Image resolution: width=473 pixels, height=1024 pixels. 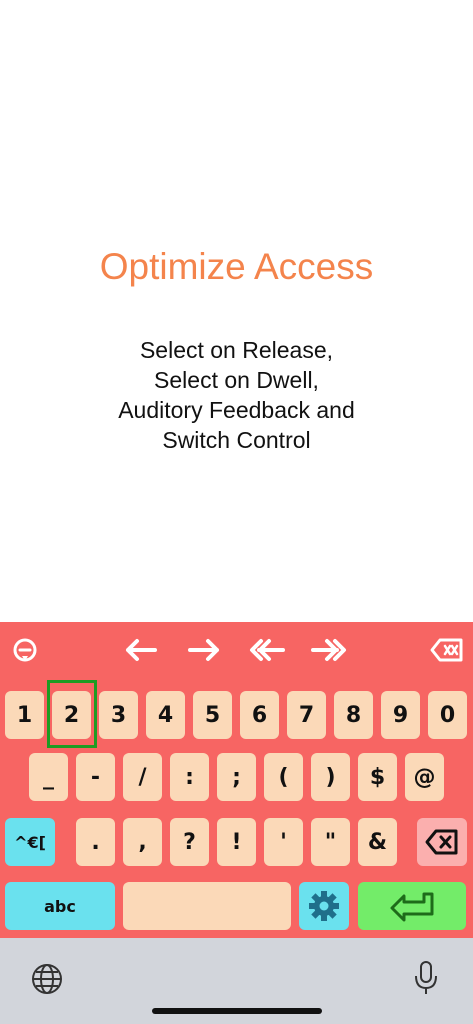 What do you see at coordinates (207, 906) in the screenshot?
I see `space-key` at bounding box center [207, 906].